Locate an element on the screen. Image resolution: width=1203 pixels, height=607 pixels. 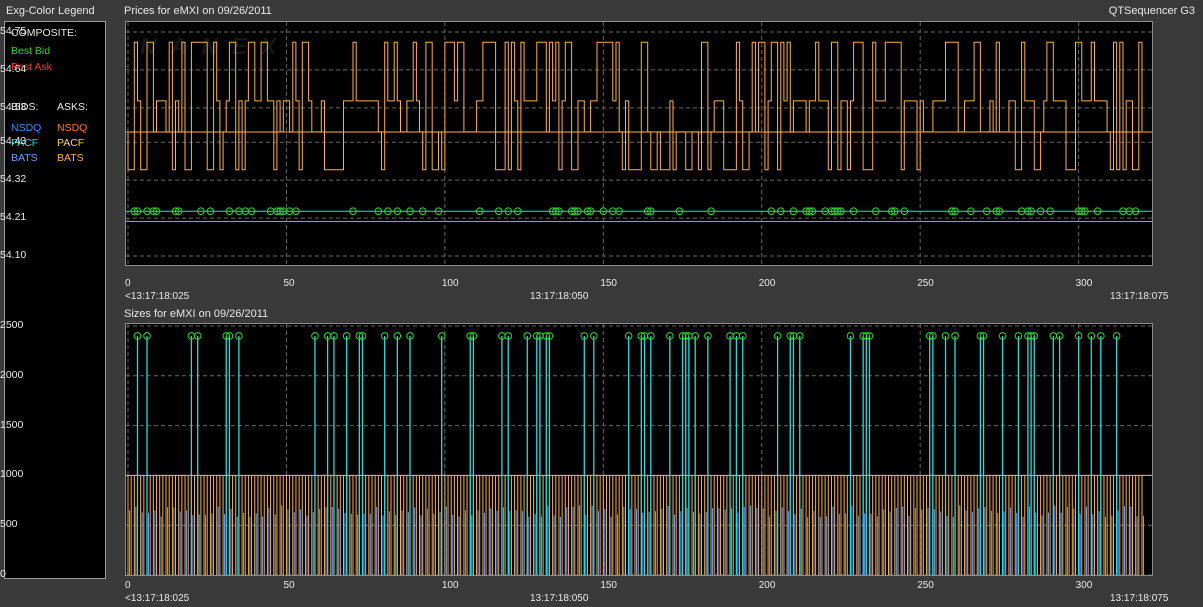
price-ytick-label: 54.53 is located at coordinates (13, 106).